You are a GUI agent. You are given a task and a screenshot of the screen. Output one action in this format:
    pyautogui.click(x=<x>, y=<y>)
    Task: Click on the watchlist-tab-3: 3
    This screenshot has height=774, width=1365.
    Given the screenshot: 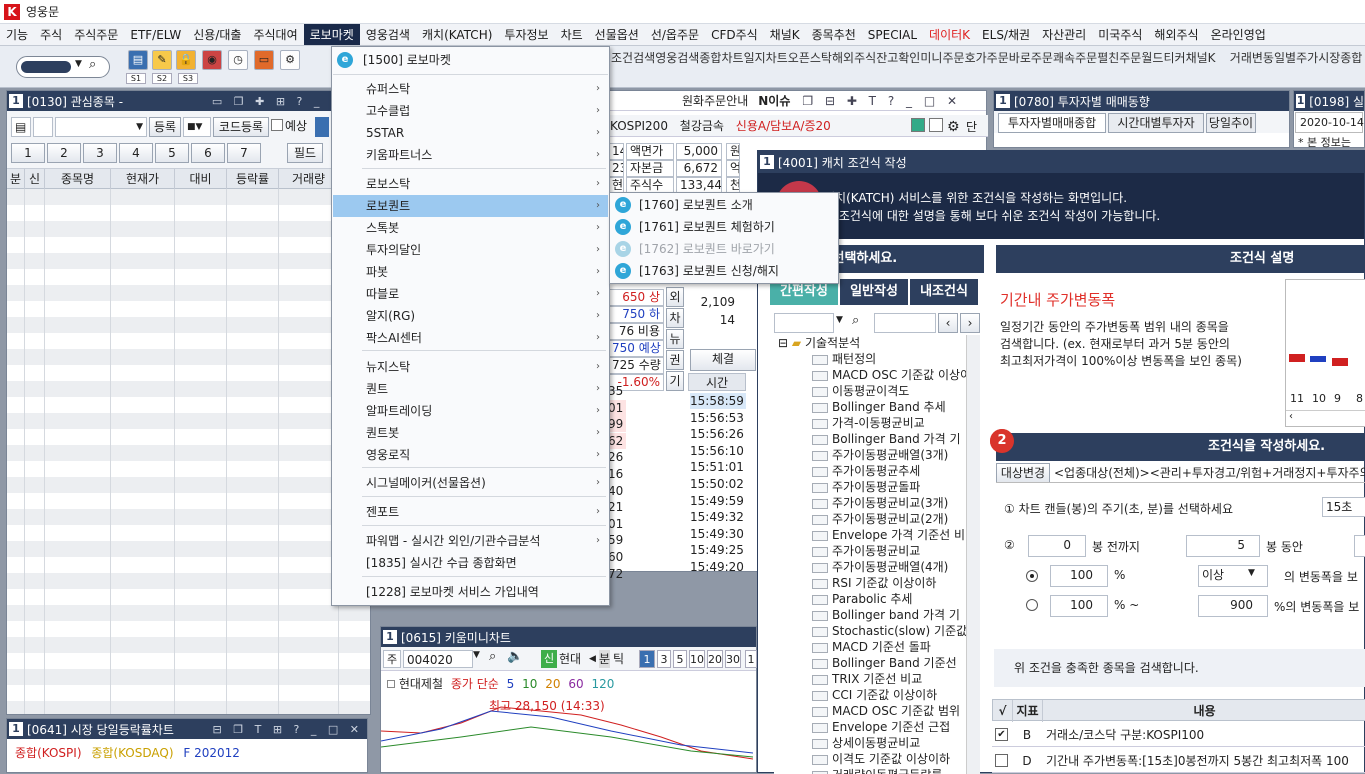 What is the action you would take?
    pyautogui.click(x=100, y=153)
    